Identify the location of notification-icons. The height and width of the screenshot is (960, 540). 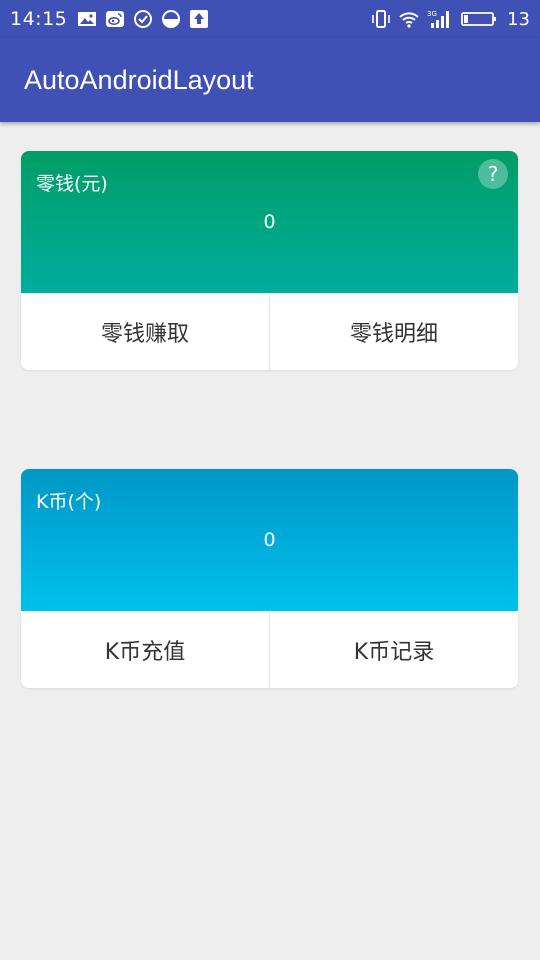
(143, 19).